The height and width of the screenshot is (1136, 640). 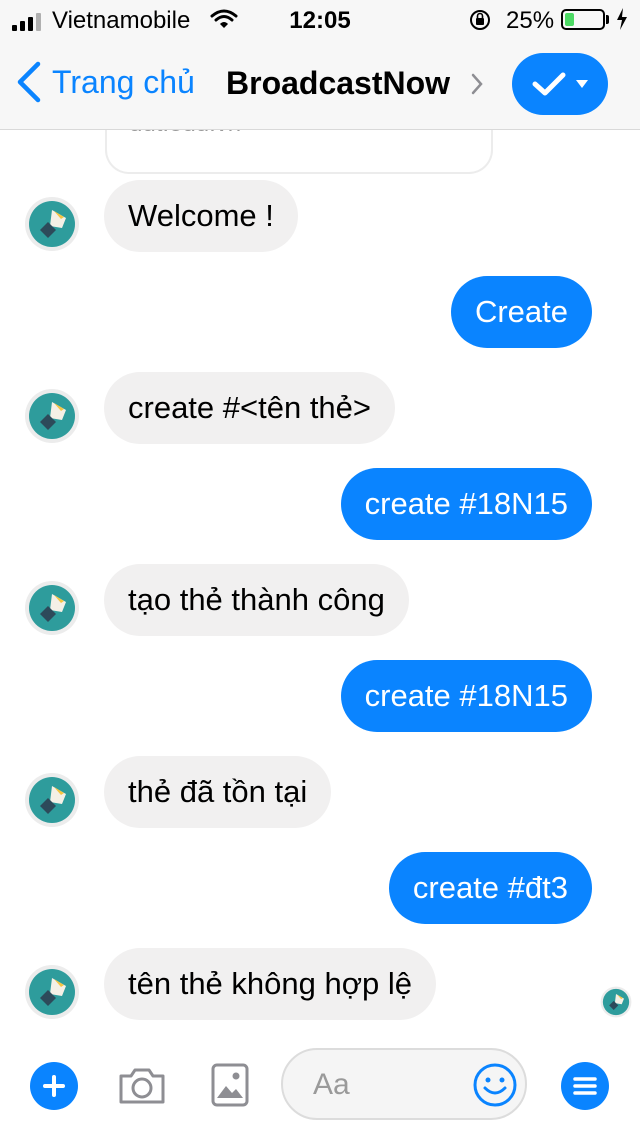 What do you see at coordinates (495, 1087) in the screenshot?
I see `emoji-icon` at bounding box center [495, 1087].